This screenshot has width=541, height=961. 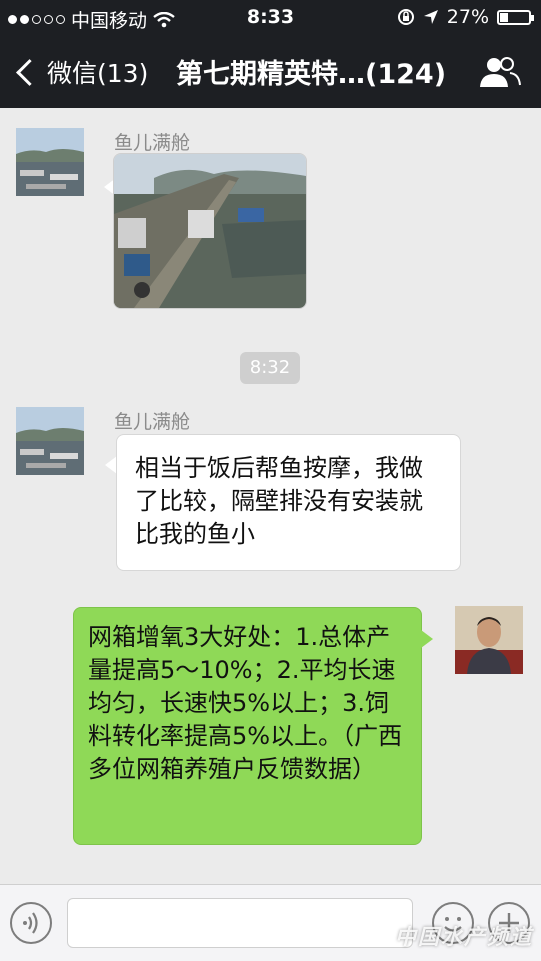 I want to click on message-input, so click(x=240, y=923).